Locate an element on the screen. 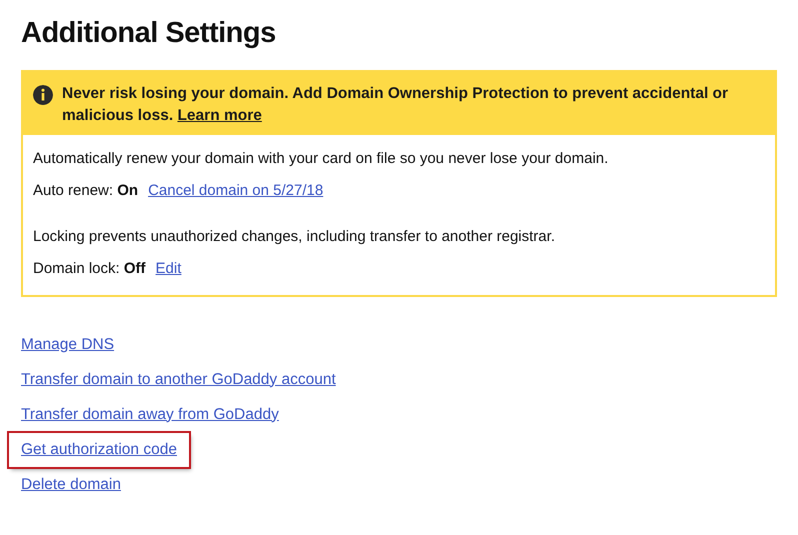 Image resolution: width=798 pixels, height=535 pixels. info-icon is located at coordinates (43, 95).